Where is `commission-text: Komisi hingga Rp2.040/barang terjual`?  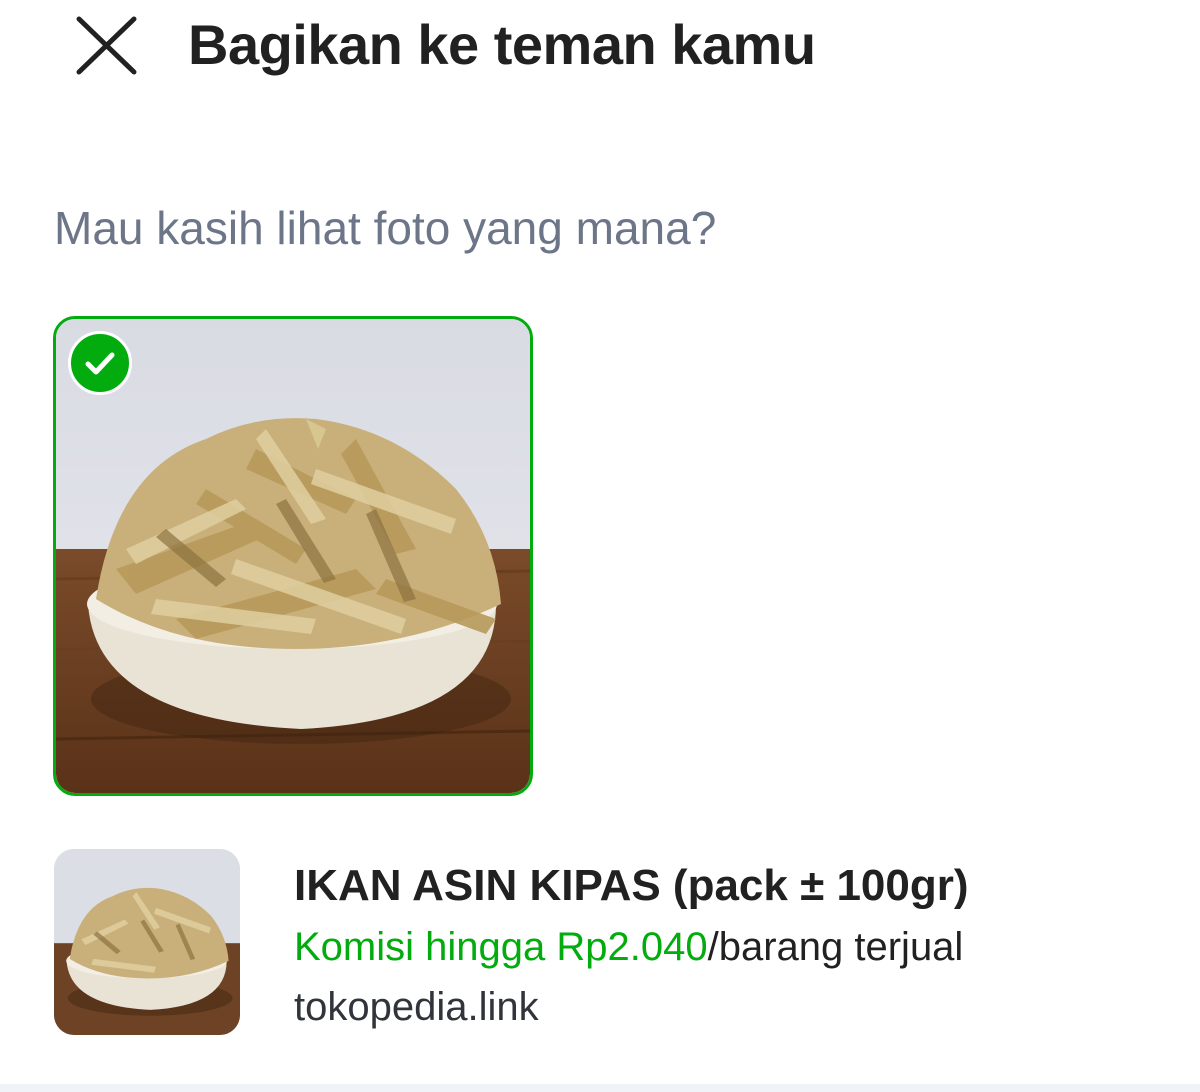 commission-text: Komisi hingga Rp2.040/barang terjual is located at coordinates (628, 947).